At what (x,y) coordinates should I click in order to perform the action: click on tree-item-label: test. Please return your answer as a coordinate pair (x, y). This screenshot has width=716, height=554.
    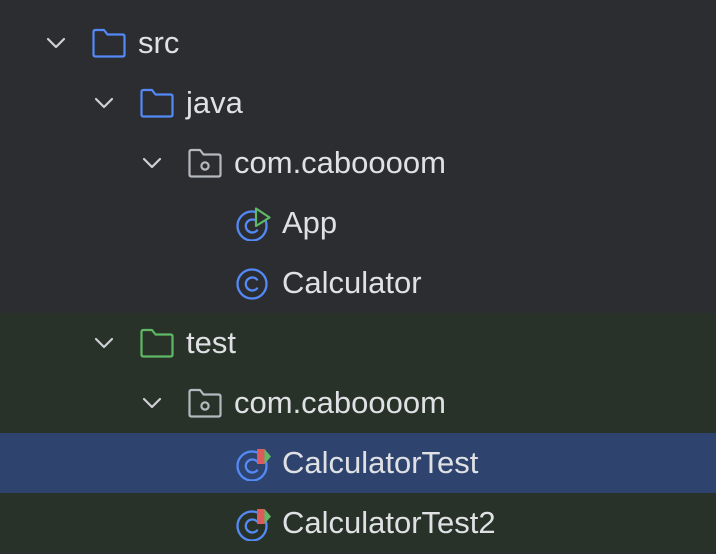
    Looking at the image, I should click on (211, 342).